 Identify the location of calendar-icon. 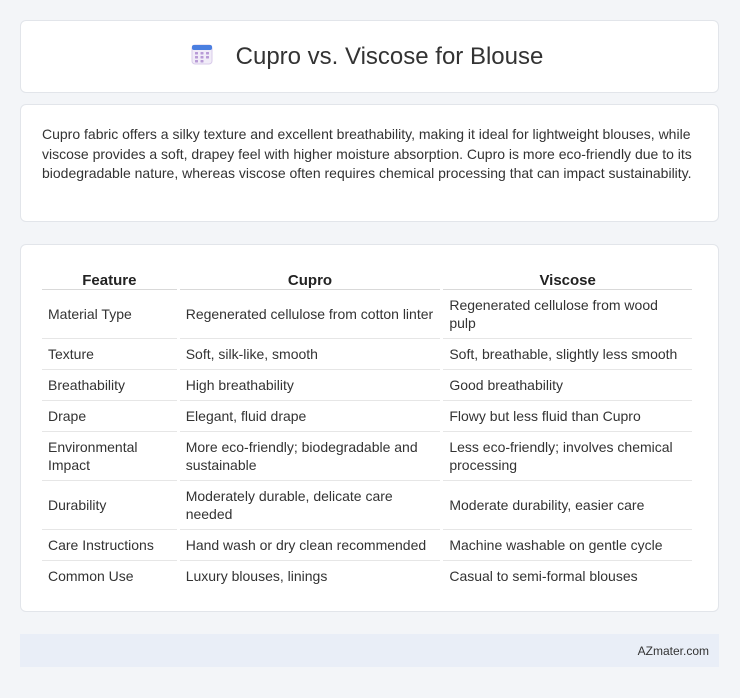
(202, 56).